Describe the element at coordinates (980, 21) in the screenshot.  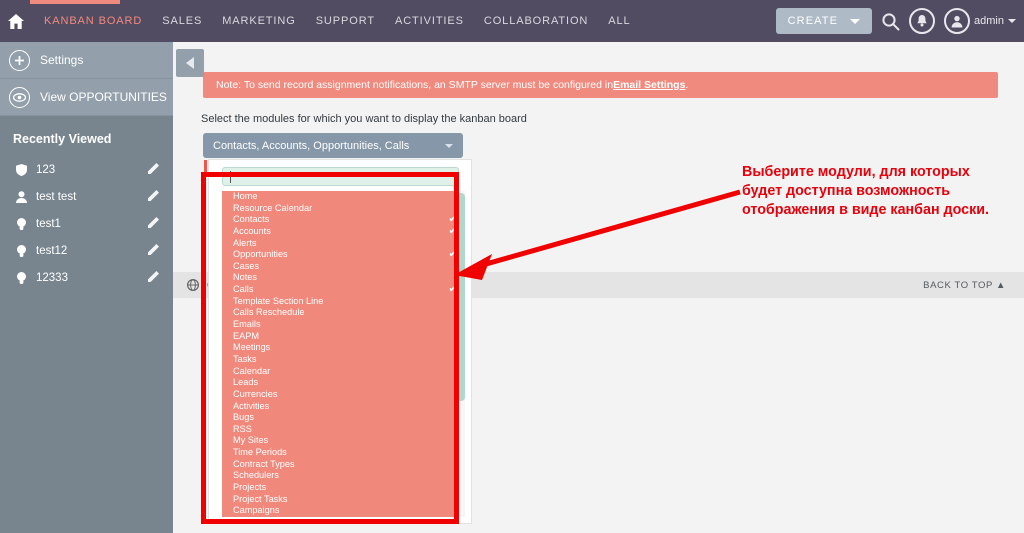
I see `user-menu: admin` at that location.